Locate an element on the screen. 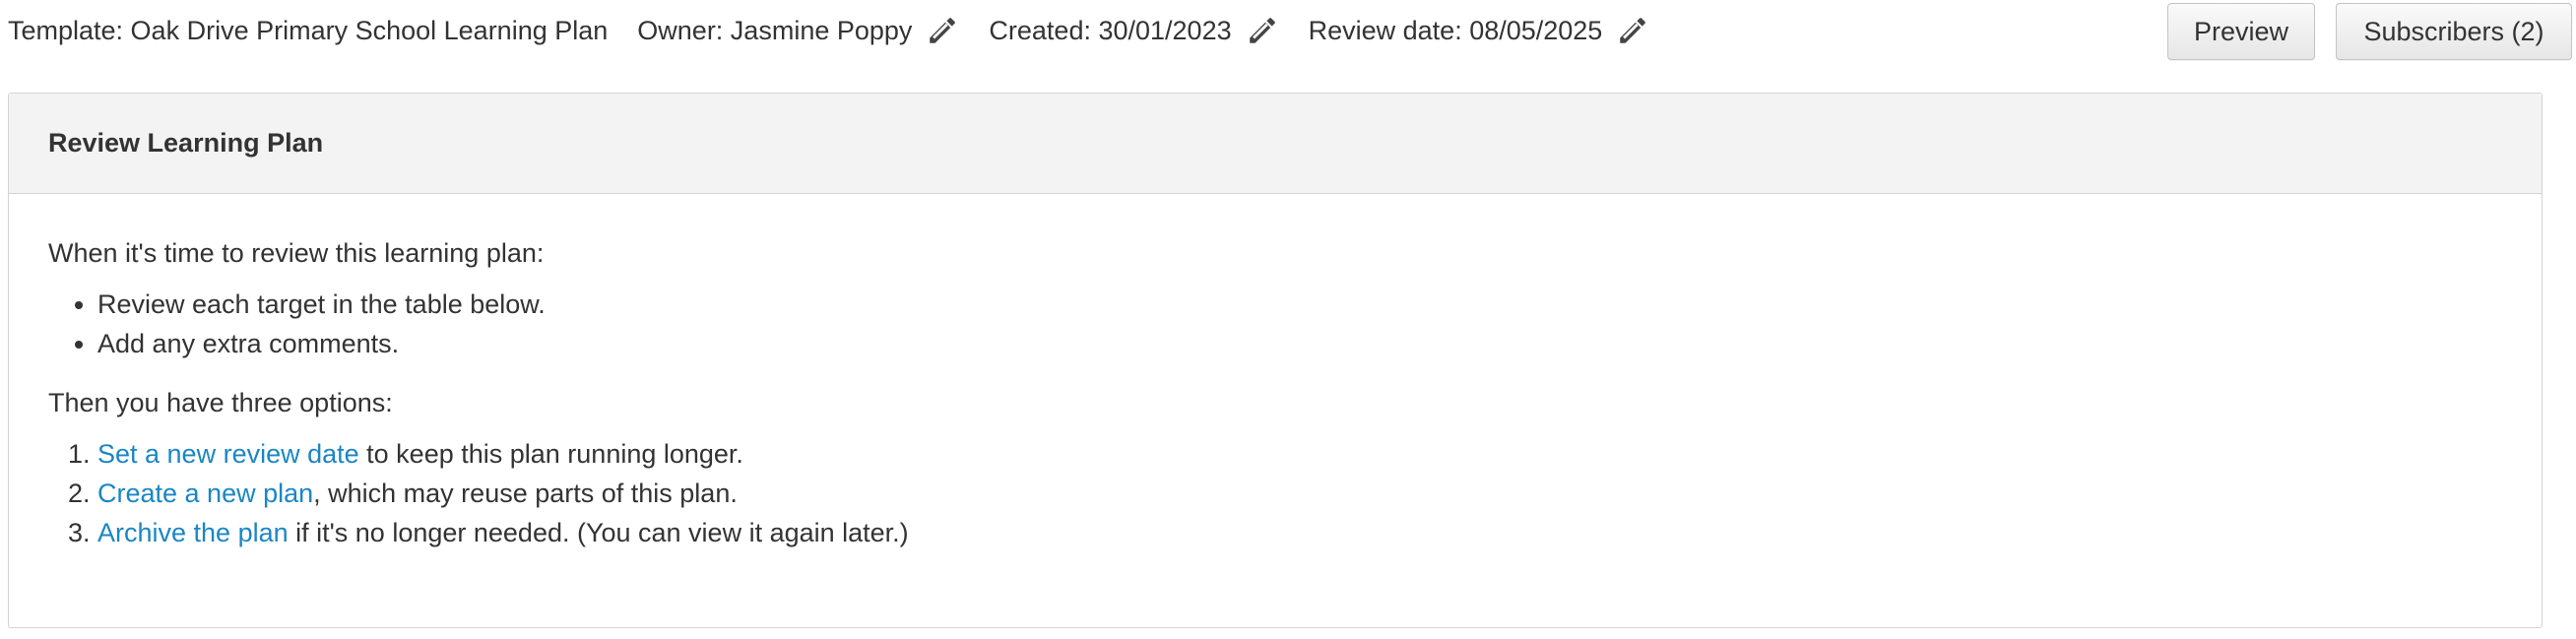 The height and width of the screenshot is (639, 2576). panel-title: Review Learning Plan is located at coordinates (186, 143).